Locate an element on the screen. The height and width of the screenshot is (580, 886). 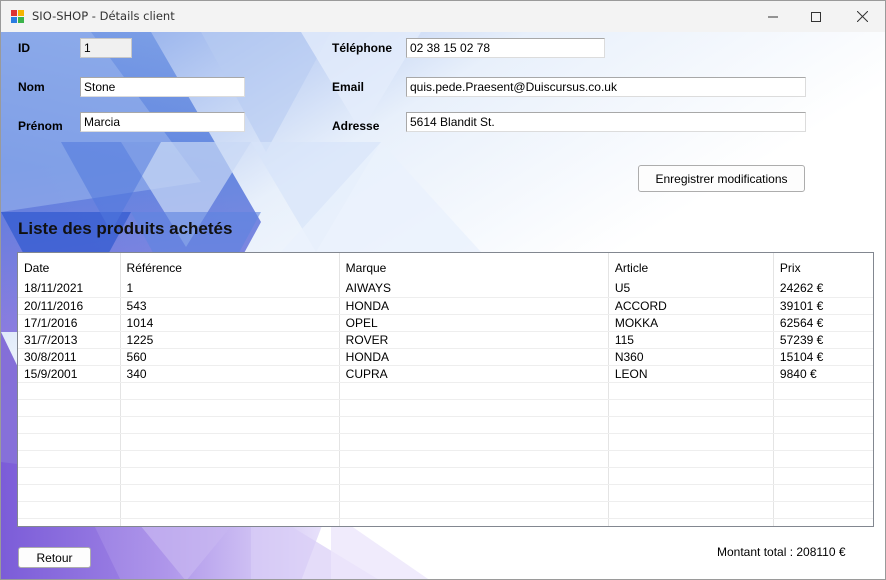
nom-label: Nom is located at coordinates (31, 87).